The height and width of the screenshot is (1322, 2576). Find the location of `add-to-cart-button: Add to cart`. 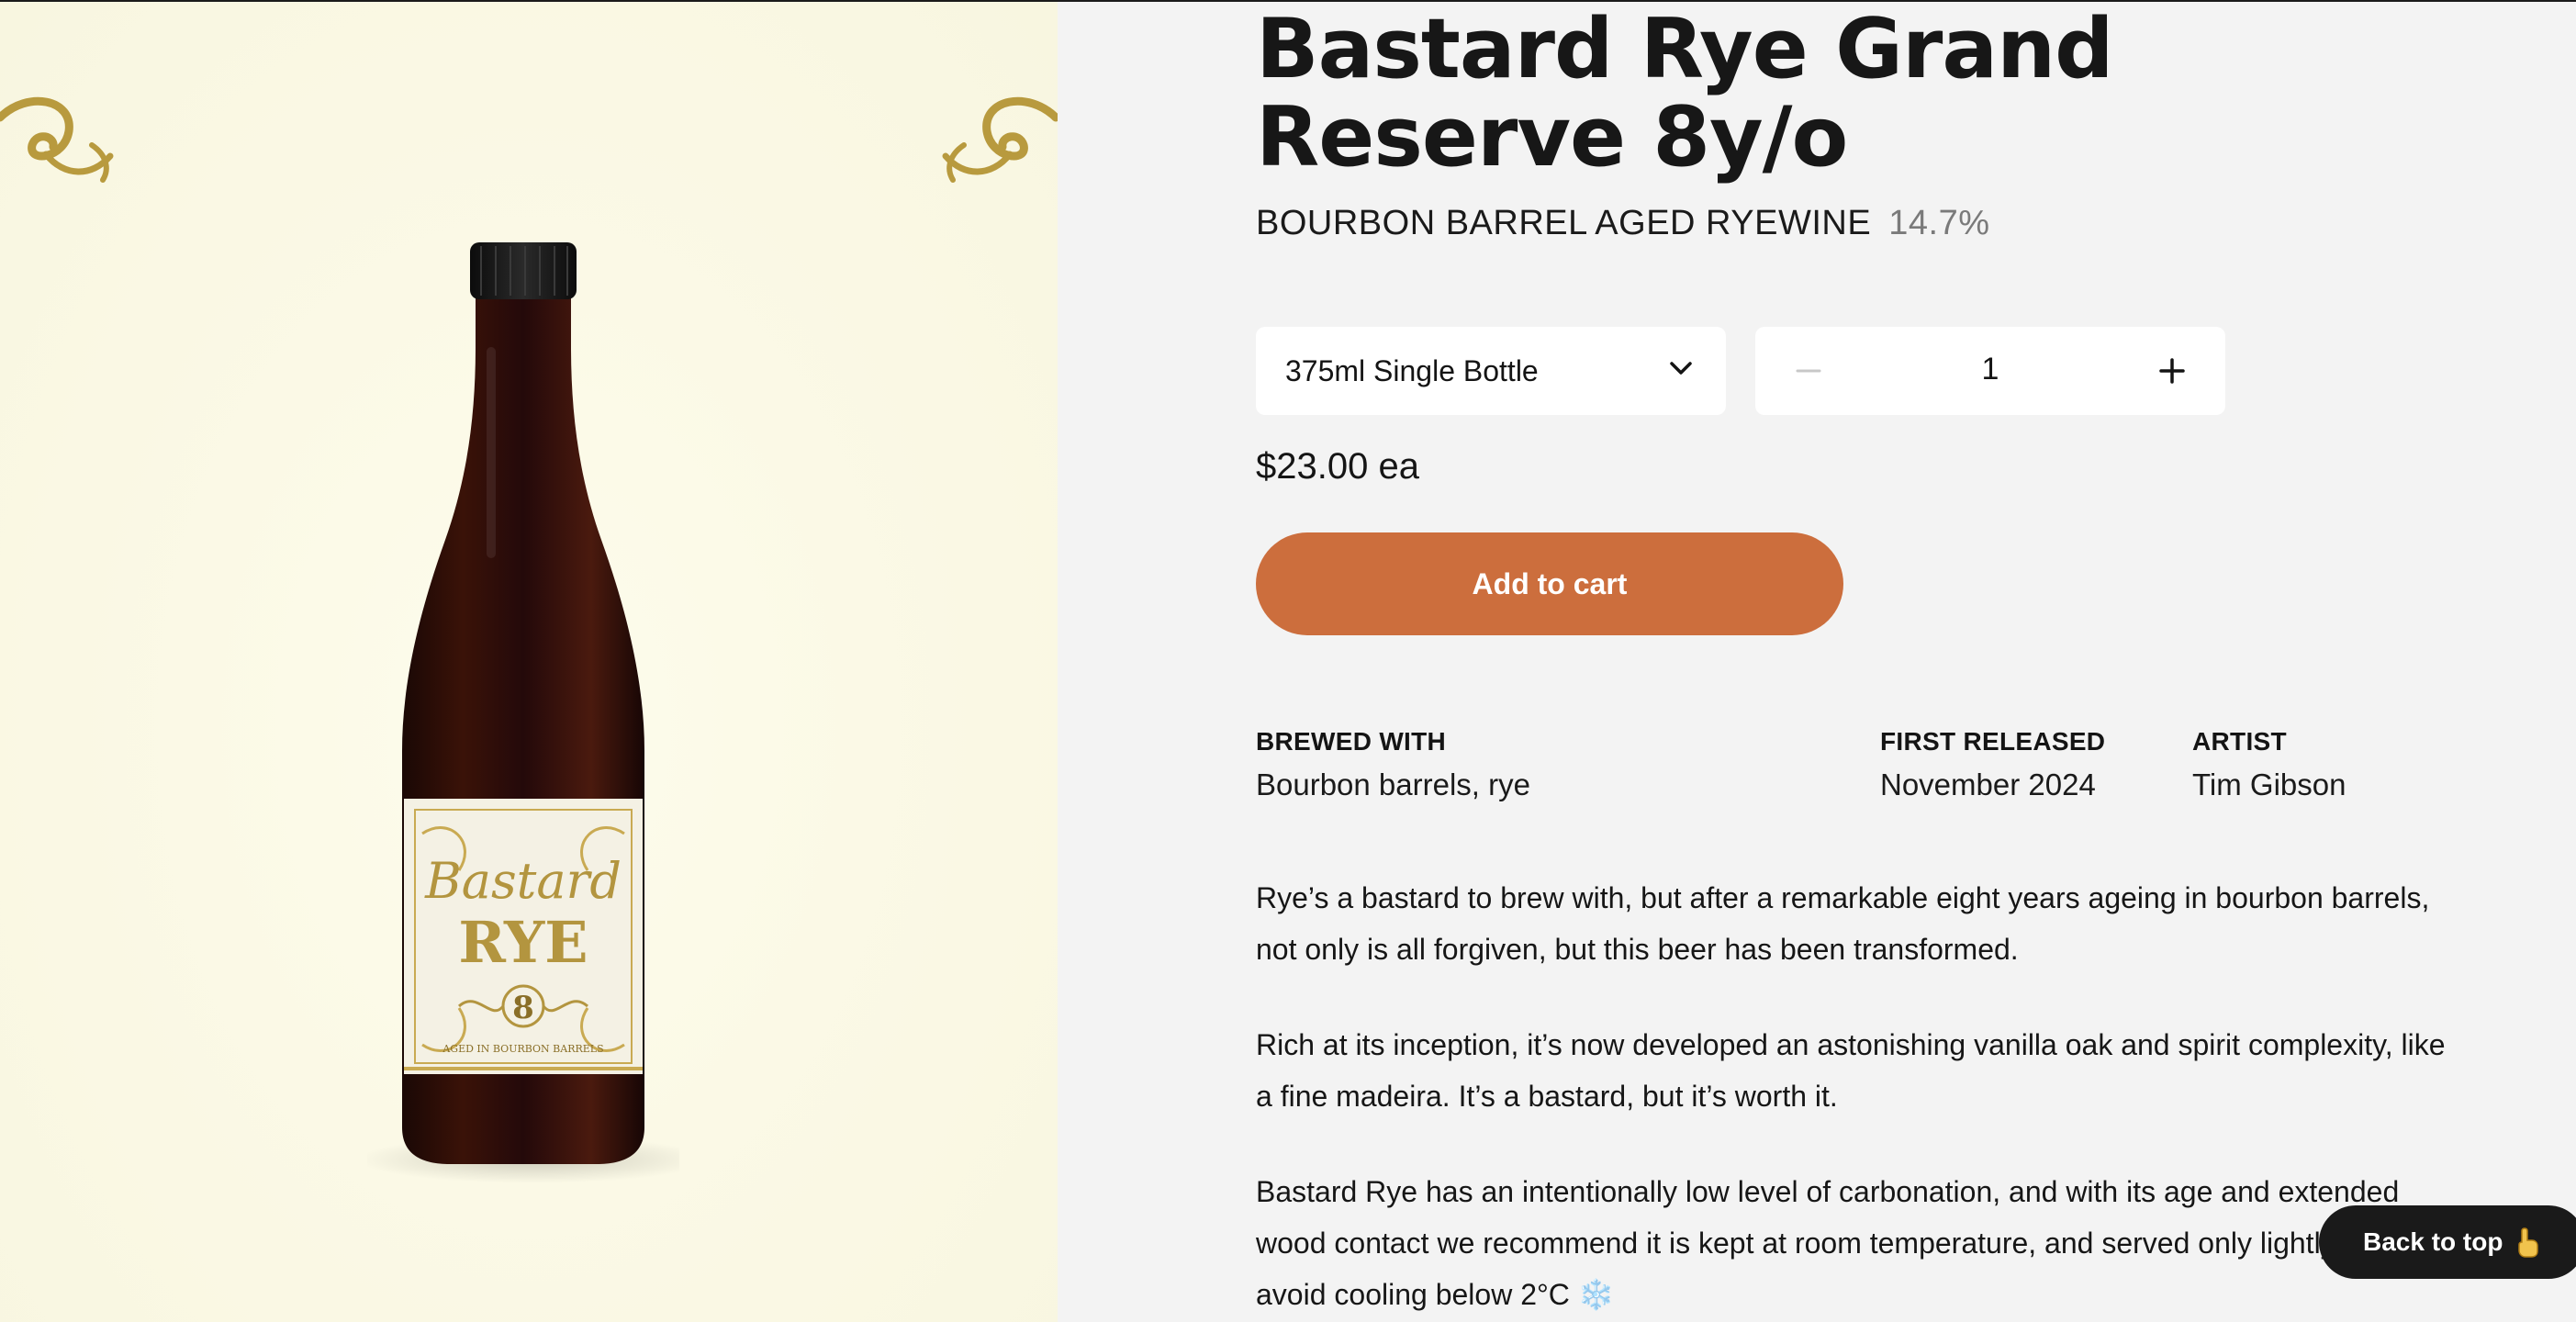

add-to-cart-button: Add to cart is located at coordinates (1549, 583).